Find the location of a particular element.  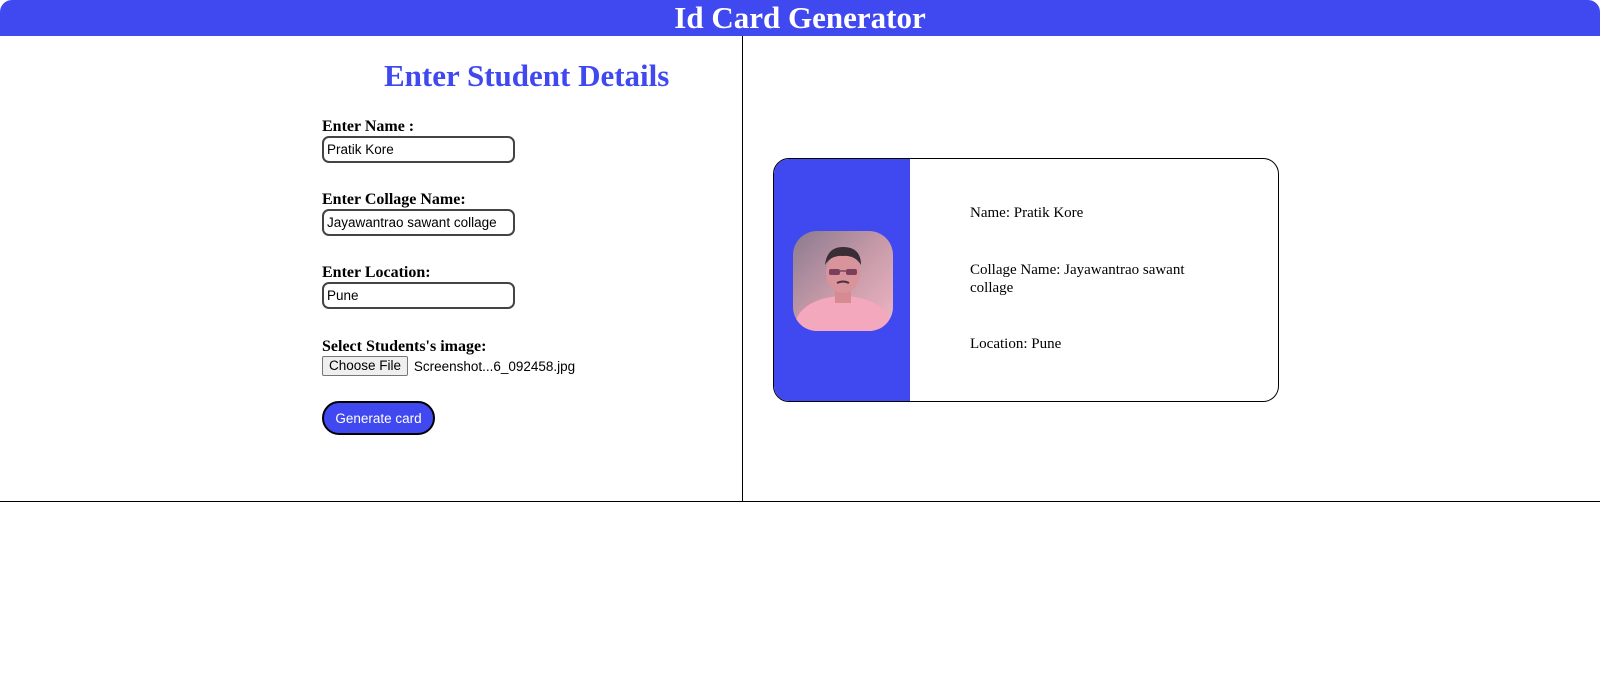

image-label: Select Students's image: is located at coordinates (404, 346).